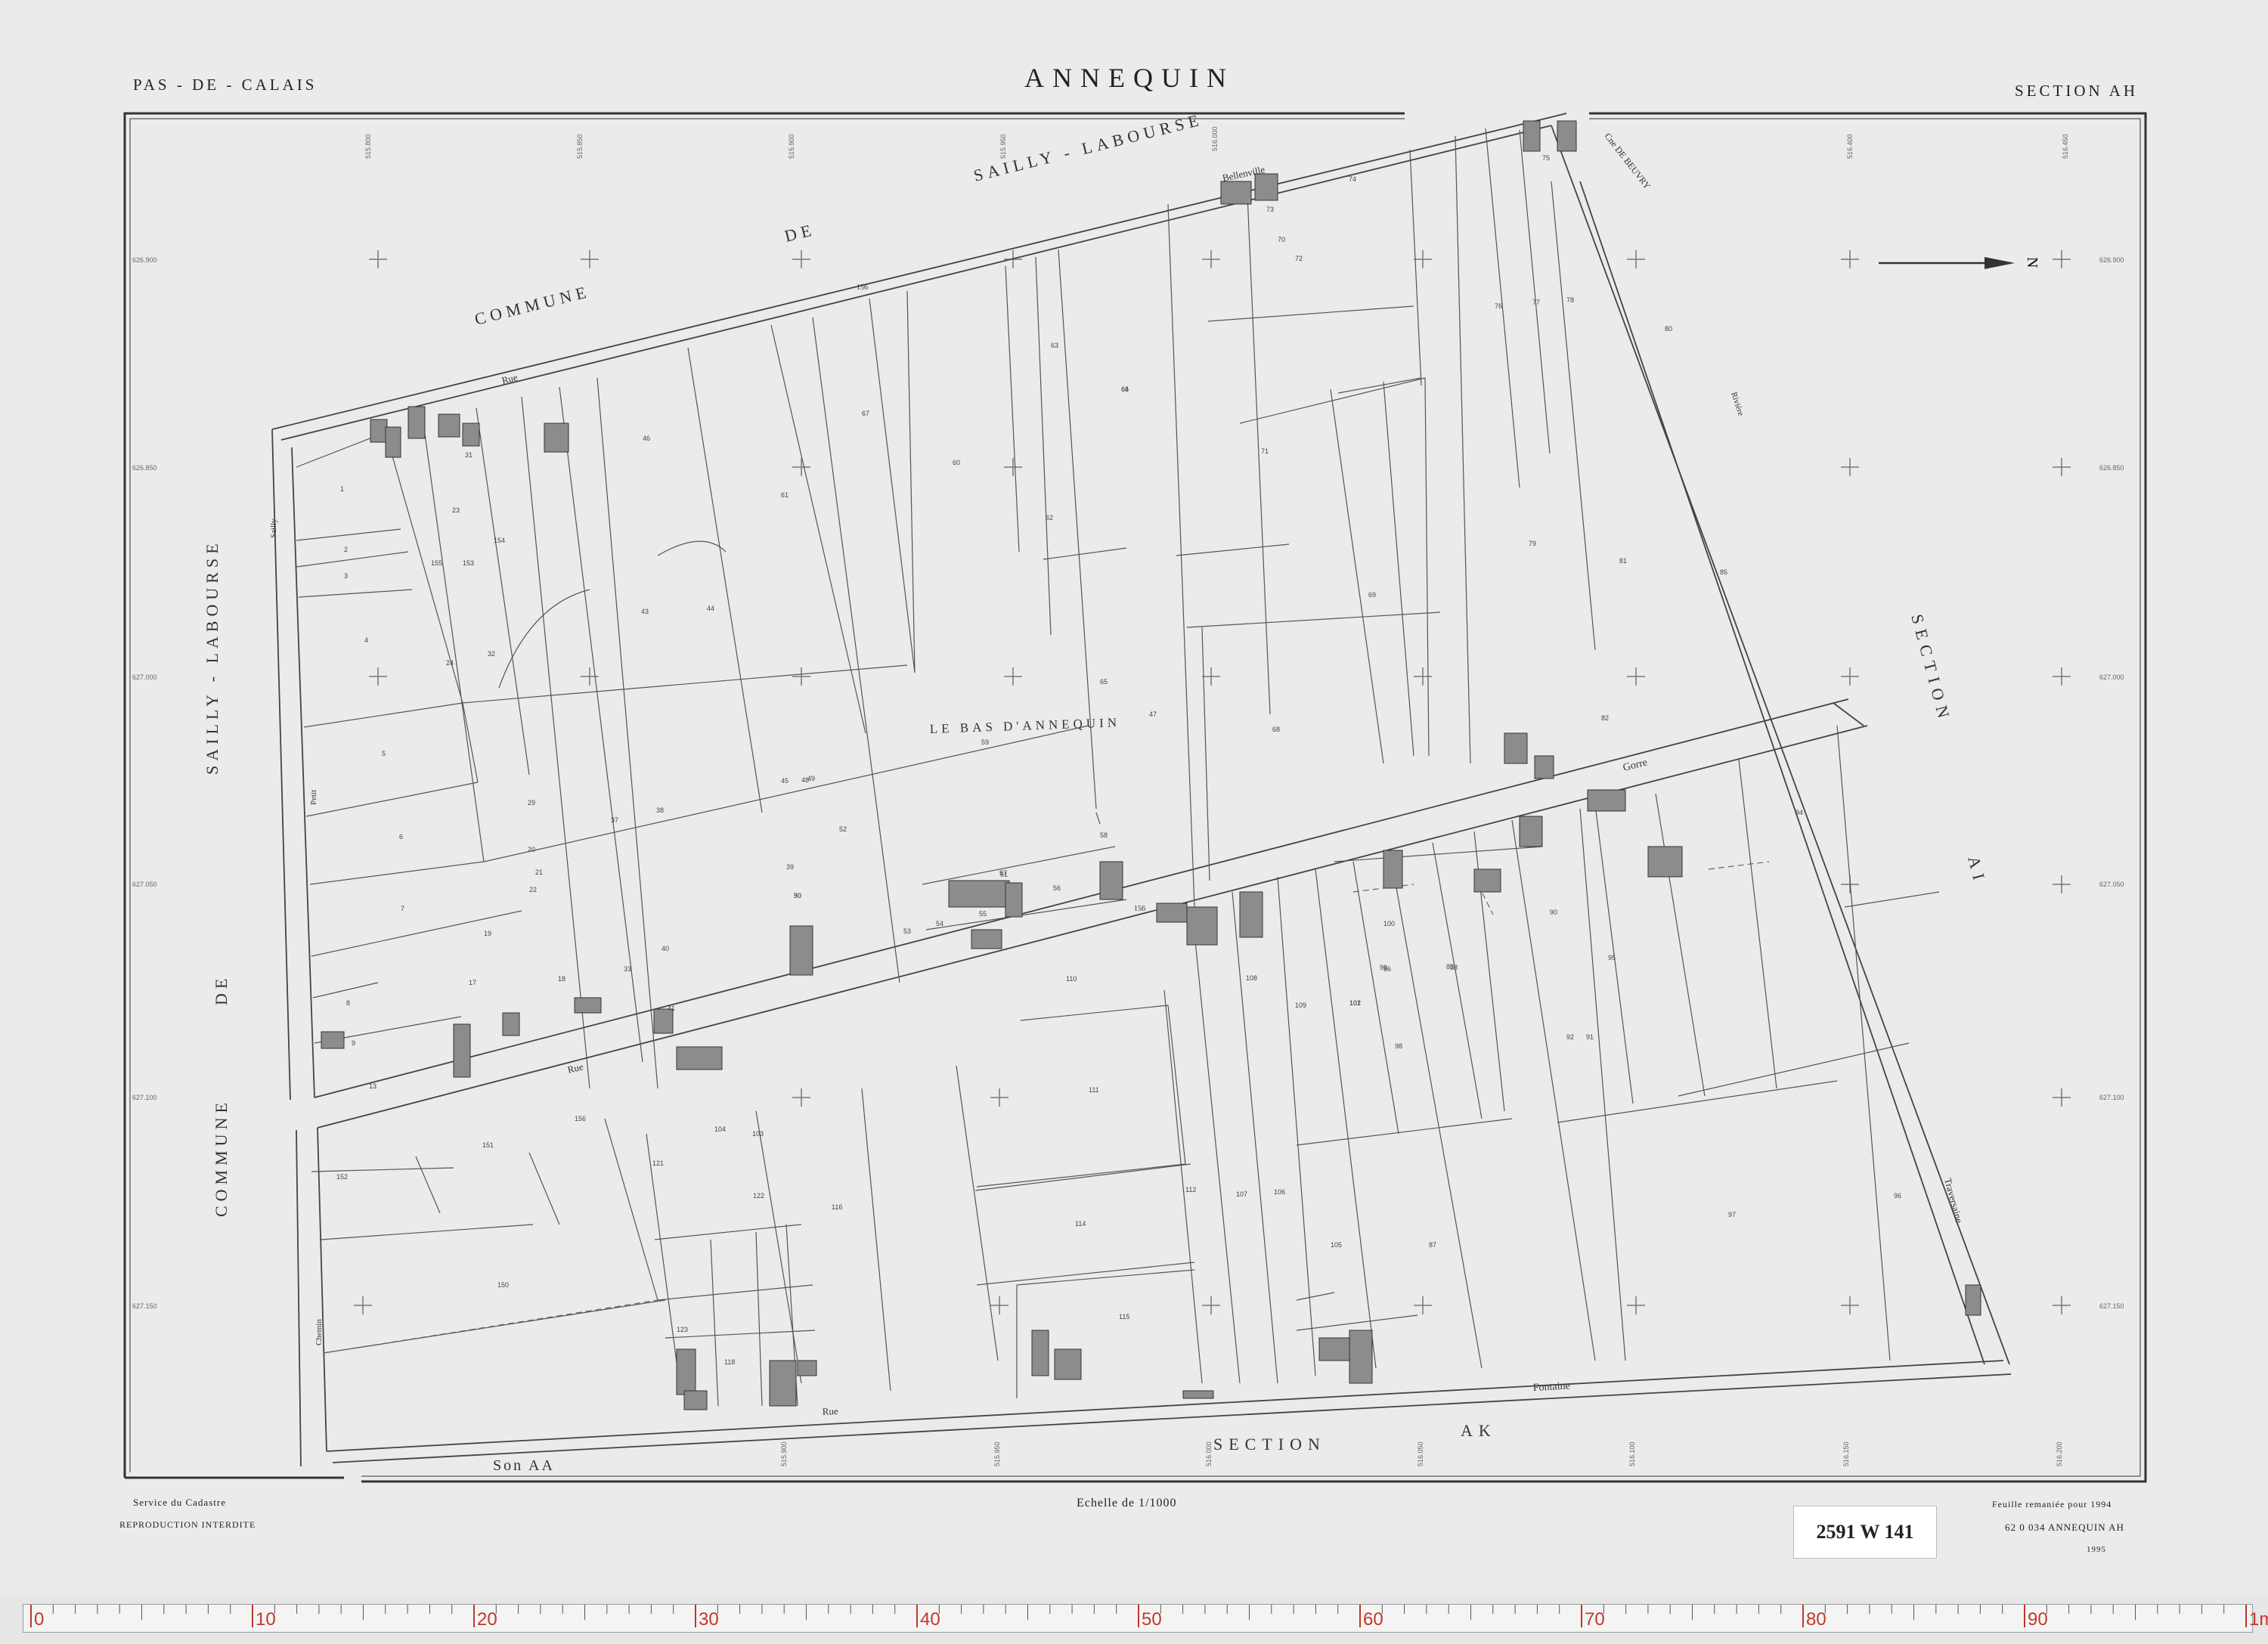  Describe the element at coordinates (221, 989) in the screenshot. I see `label-de-left: DE` at that location.